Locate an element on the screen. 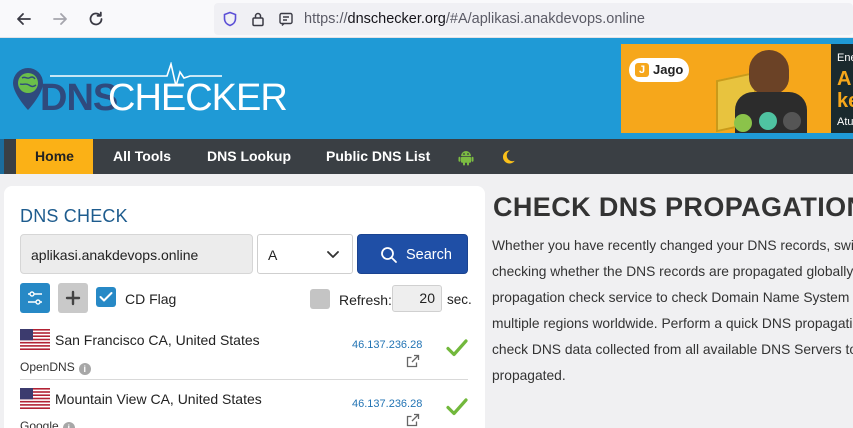  ad-text-line: ke is located at coordinates (845, 101).